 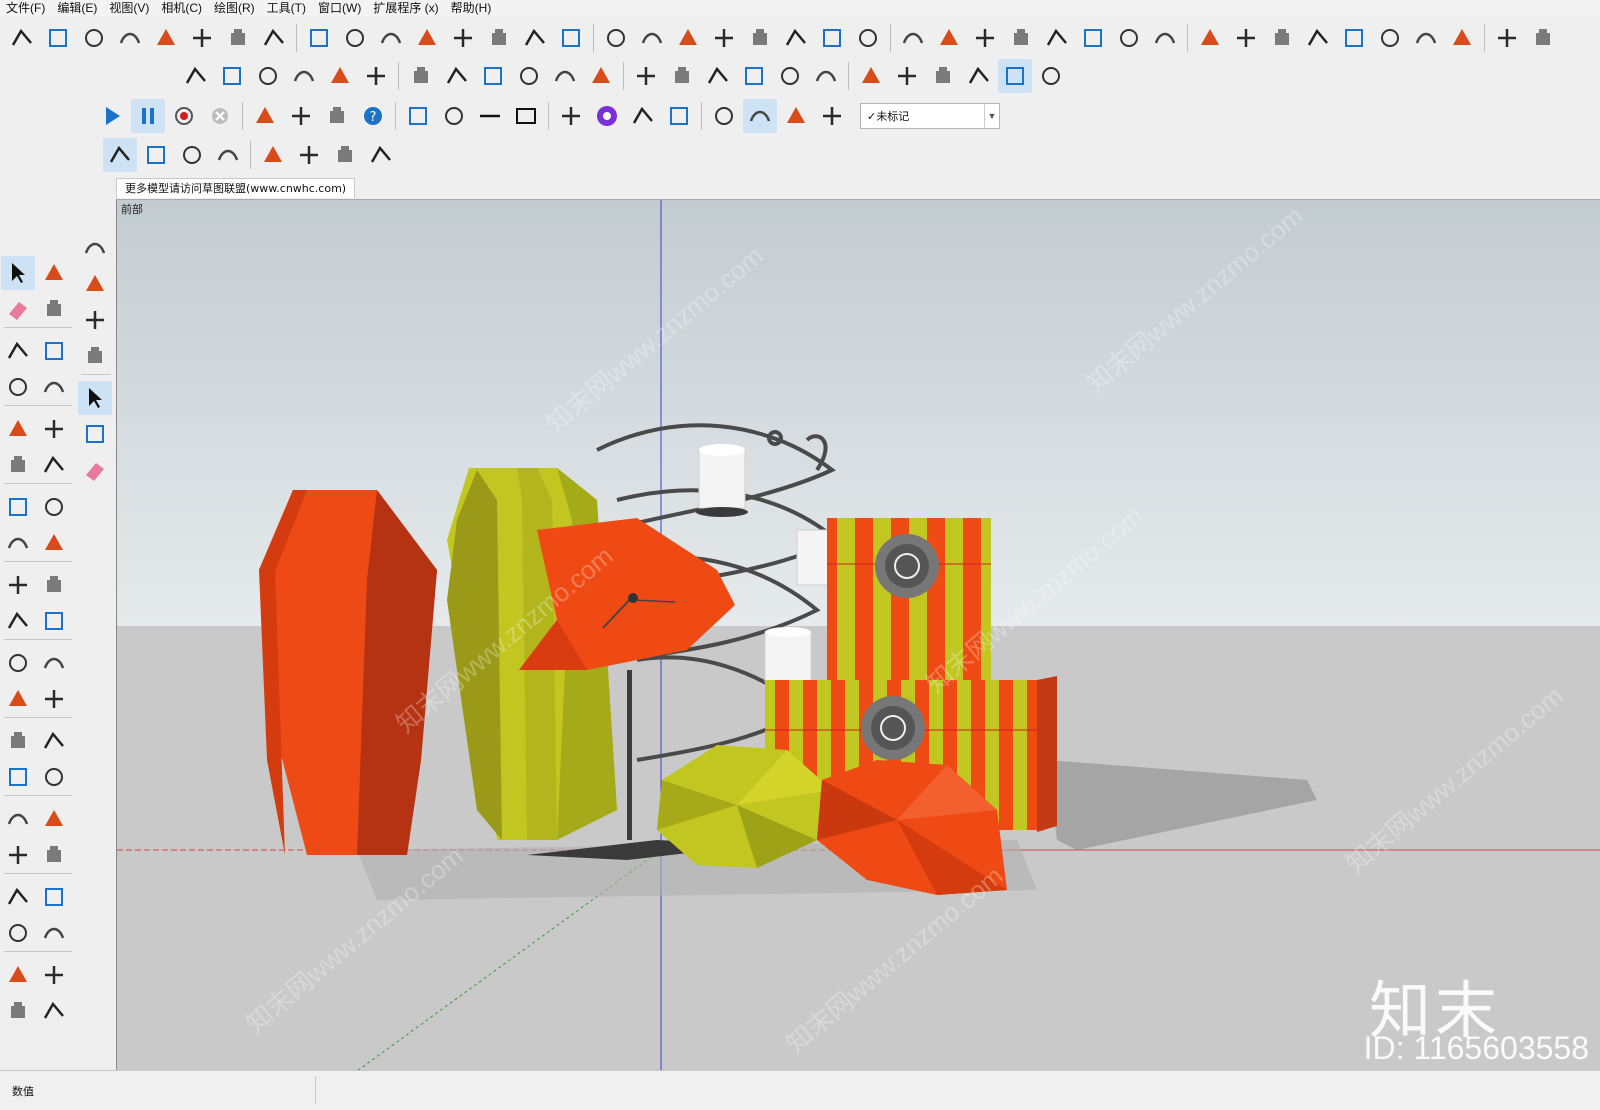 What do you see at coordinates (286, 8) in the screenshot?
I see `menu-item-5: 工具(T)` at bounding box center [286, 8].